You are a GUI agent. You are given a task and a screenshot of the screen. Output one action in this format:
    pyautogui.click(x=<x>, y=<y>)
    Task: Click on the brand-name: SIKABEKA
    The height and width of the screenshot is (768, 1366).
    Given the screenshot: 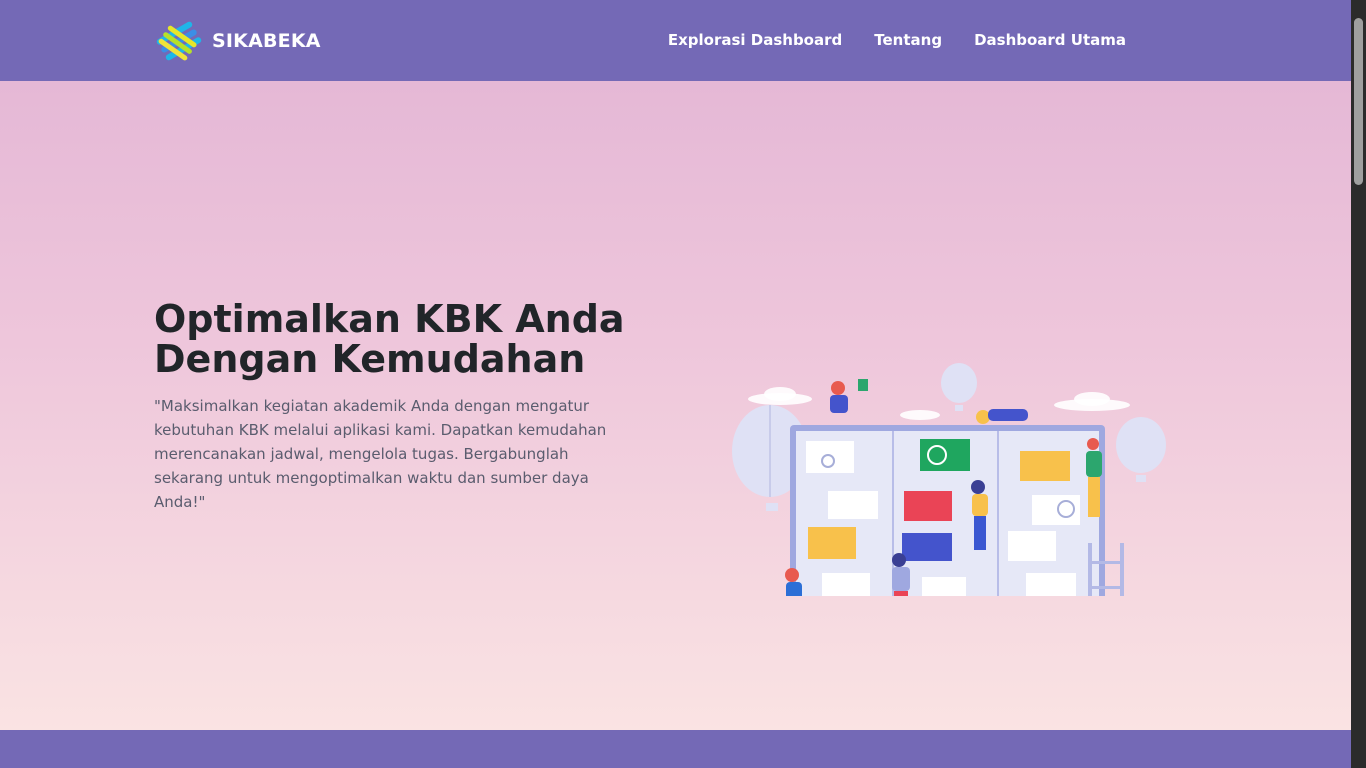 What is the action you would take?
    pyautogui.click(x=266, y=41)
    